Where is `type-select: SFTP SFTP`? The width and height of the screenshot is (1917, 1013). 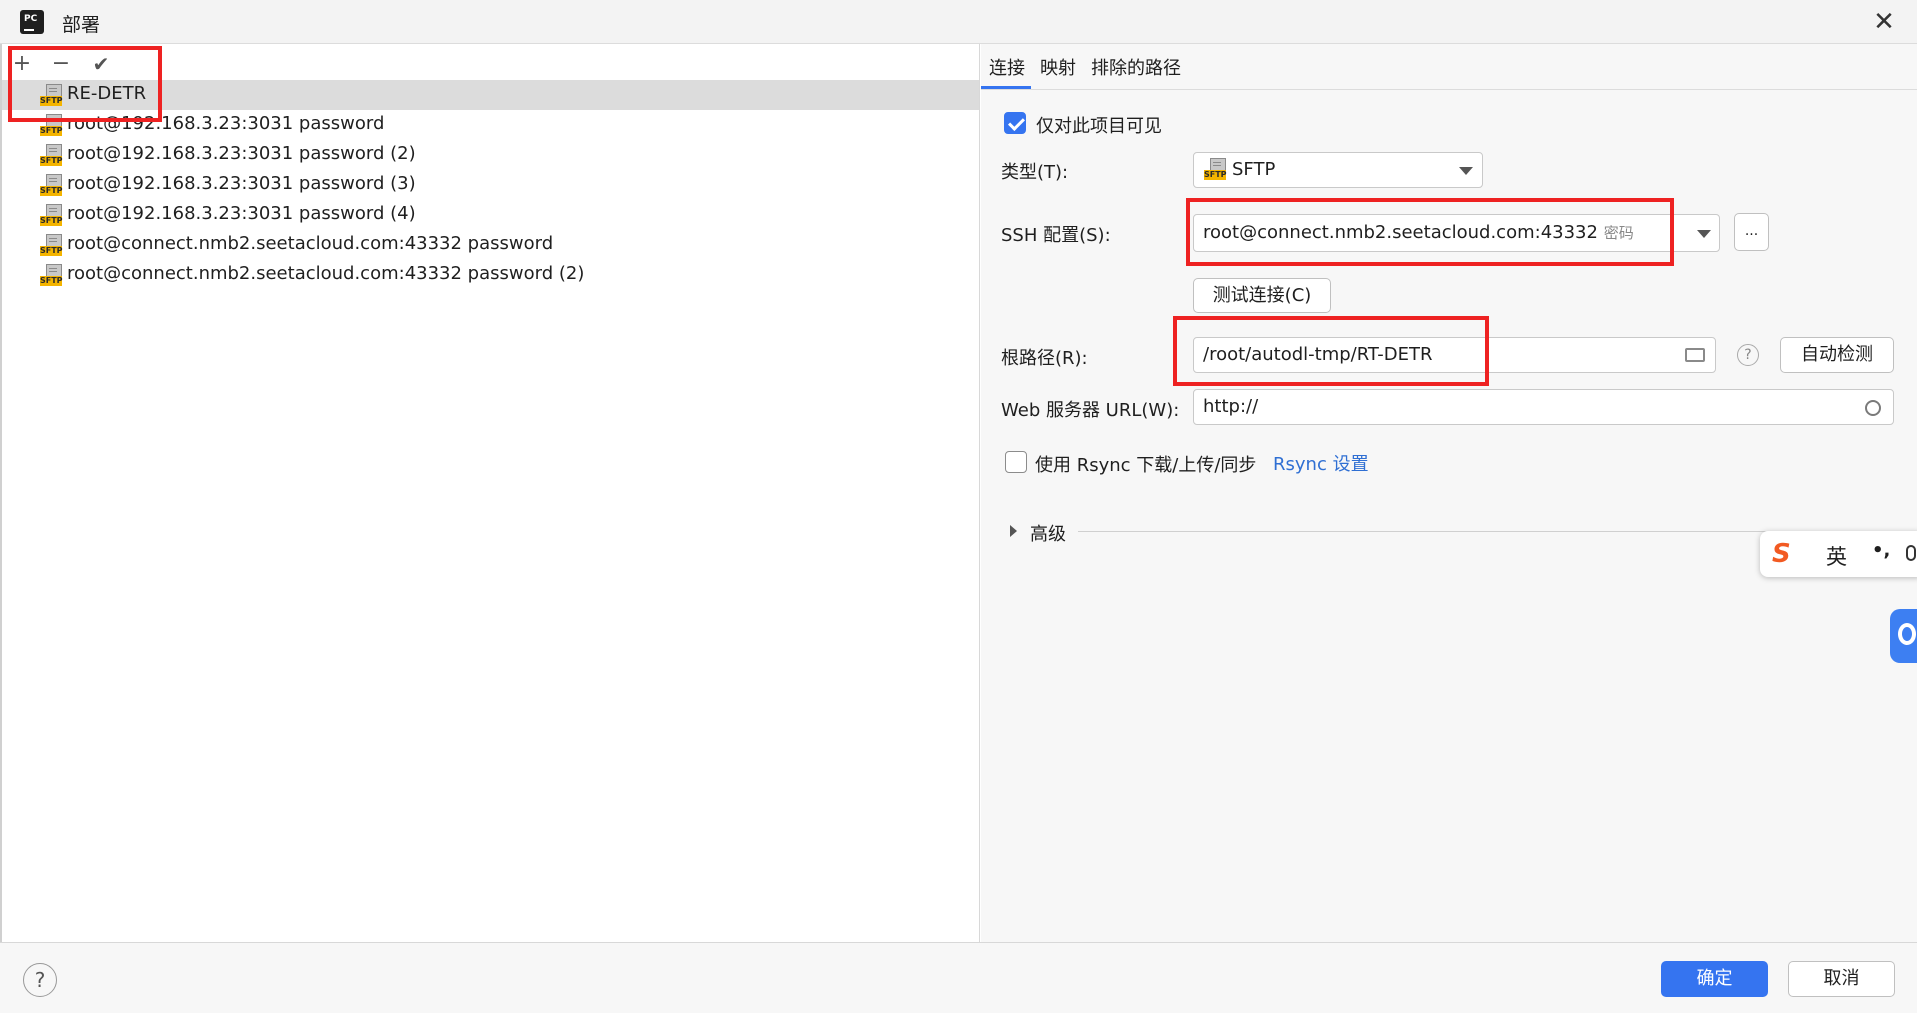 type-select: SFTP SFTP is located at coordinates (1338, 170).